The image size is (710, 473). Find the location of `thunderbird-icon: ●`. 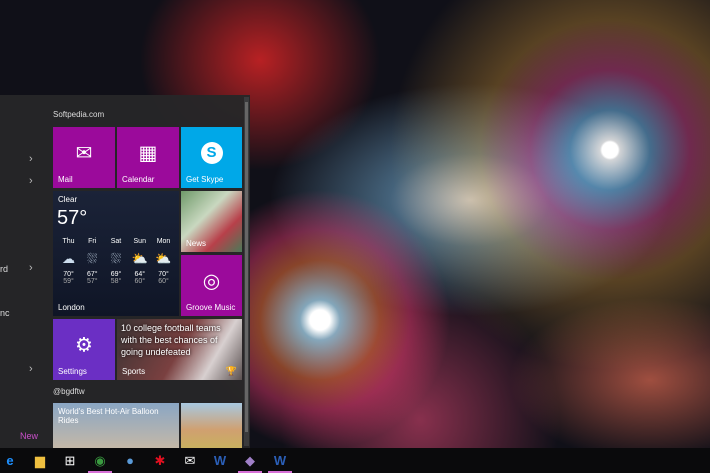

thunderbird-icon: ● is located at coordinates (130, 460).